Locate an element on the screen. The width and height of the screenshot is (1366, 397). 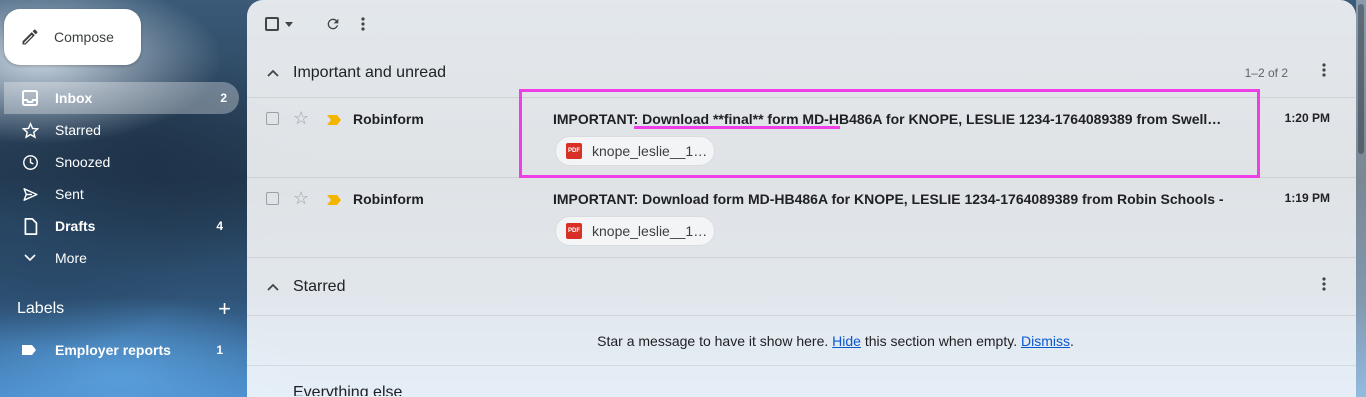
sidebar-item-label: Snoozed is located at coordinates (83, 162).